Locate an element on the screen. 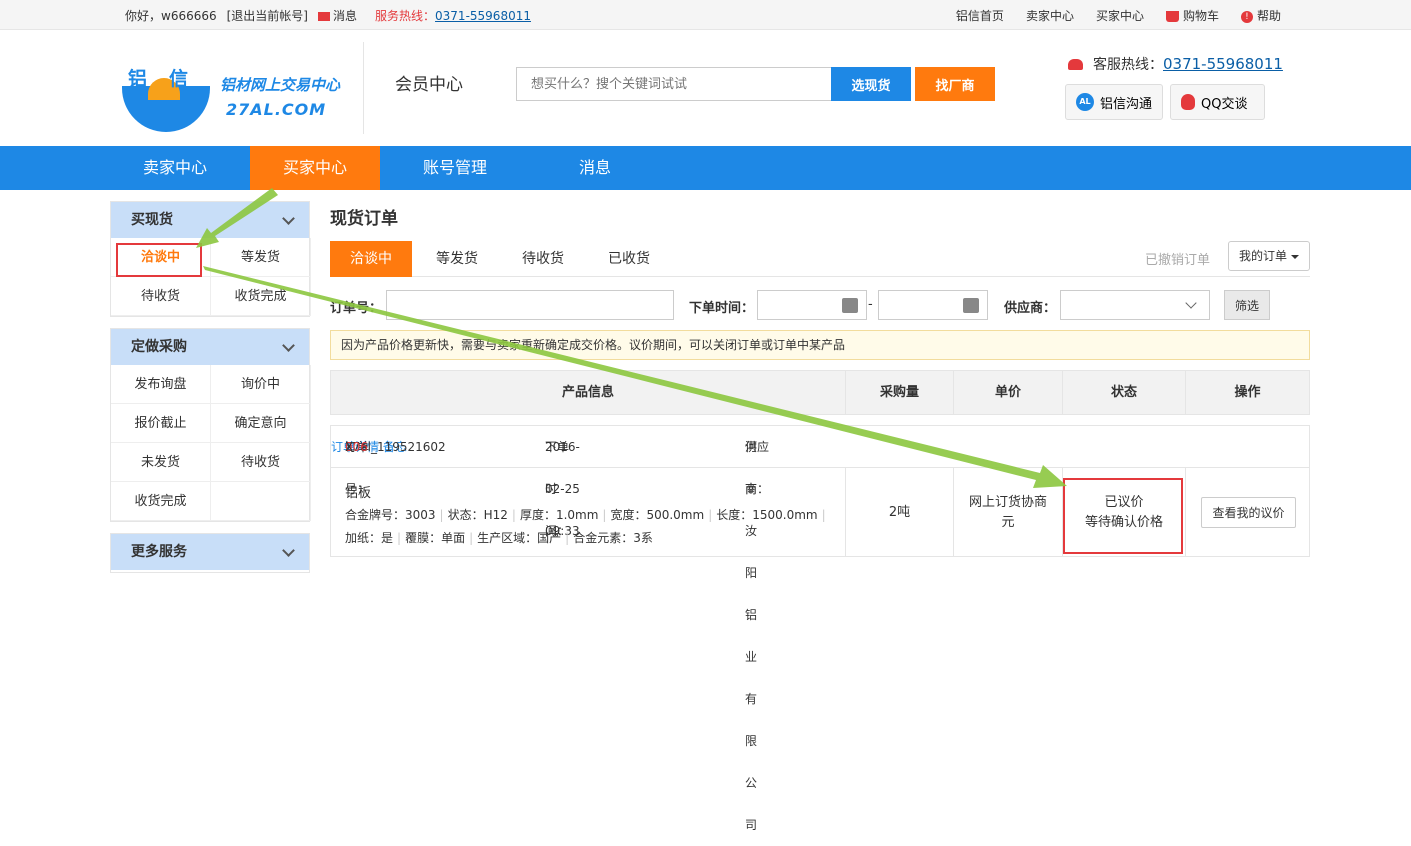  order-no-input is located at coordinates (530, 305).